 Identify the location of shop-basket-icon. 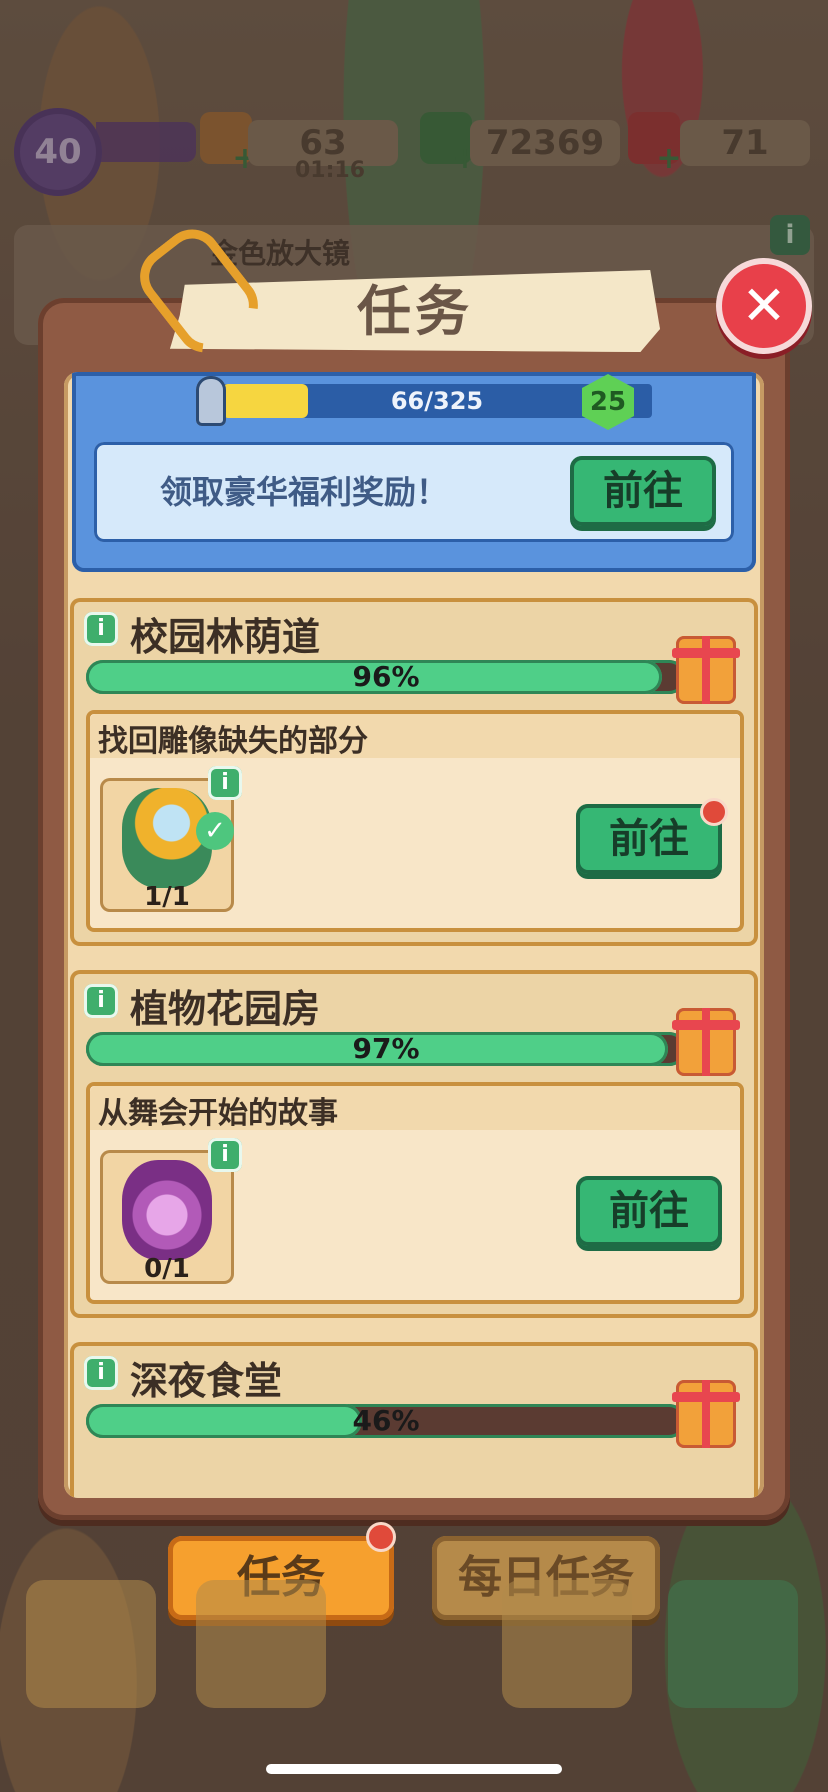
(567, 1644).